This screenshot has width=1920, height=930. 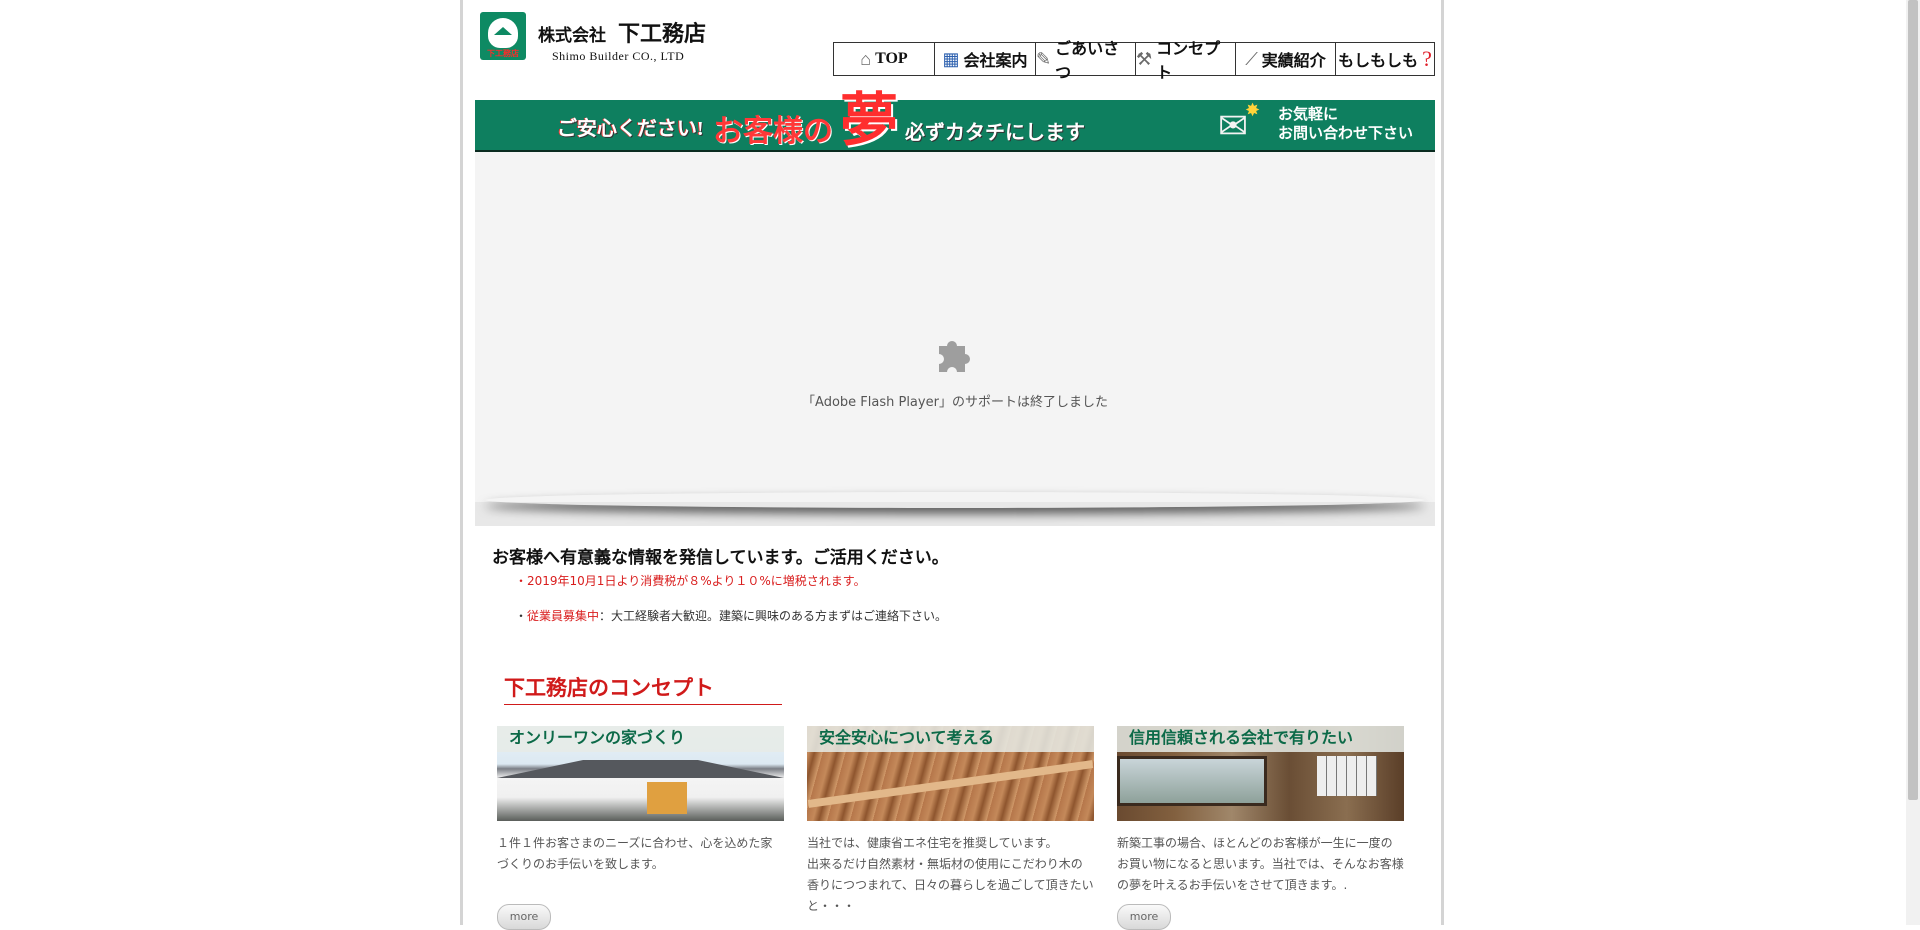 I want to click on building-icon: ▦, so click(x=951, y=58).